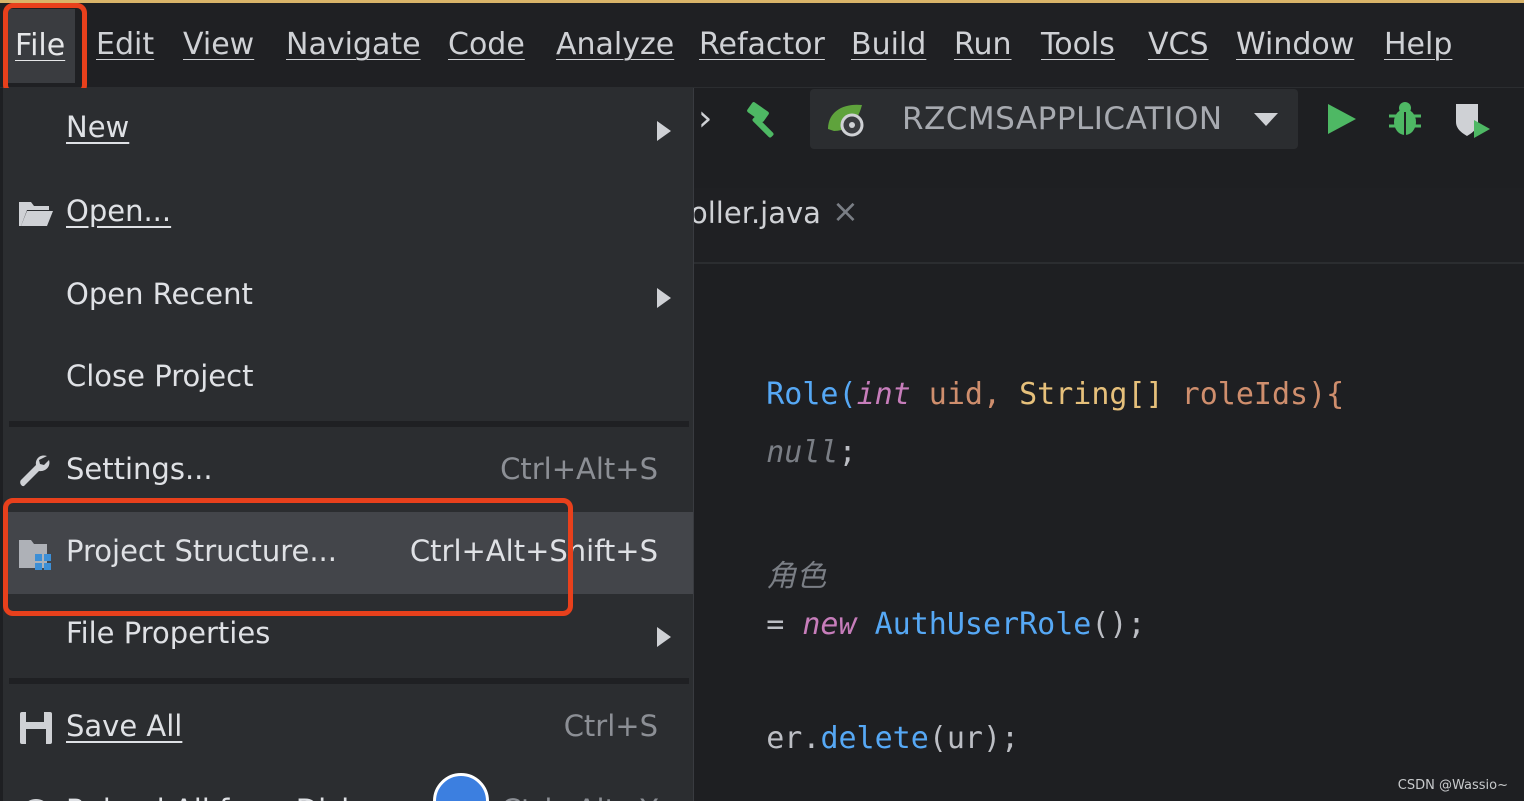 The width and height of the screenshot is (1524, 801). I want to click on menu-analyze: Analyze, so click(615, 45).